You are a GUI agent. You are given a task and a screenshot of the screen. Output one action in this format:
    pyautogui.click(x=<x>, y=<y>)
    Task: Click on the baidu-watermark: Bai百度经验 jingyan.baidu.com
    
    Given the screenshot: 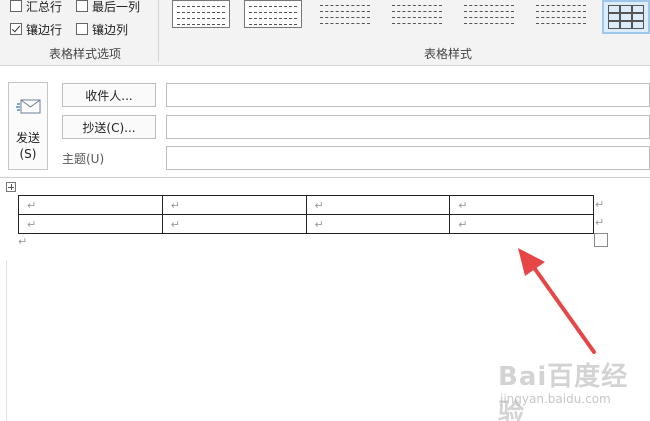 What is the action you would take?
    pyautogui.click(x=573, y=388)
    